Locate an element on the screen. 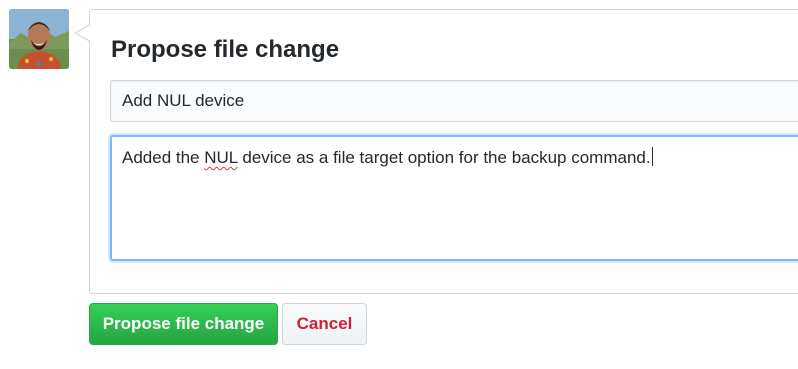 This screenshot has height=369, width=798. cancel-button: Cancel is located at coordinates (324, 324).